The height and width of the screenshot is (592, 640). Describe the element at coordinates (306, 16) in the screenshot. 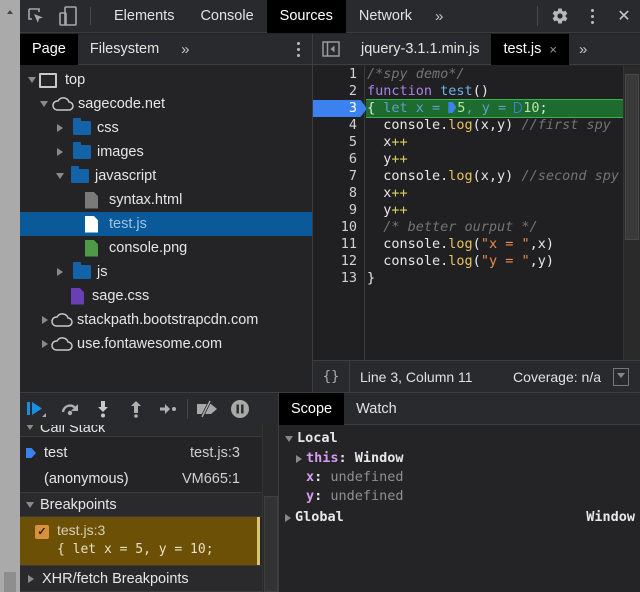

I see `tab-sources: Sources` at that location.